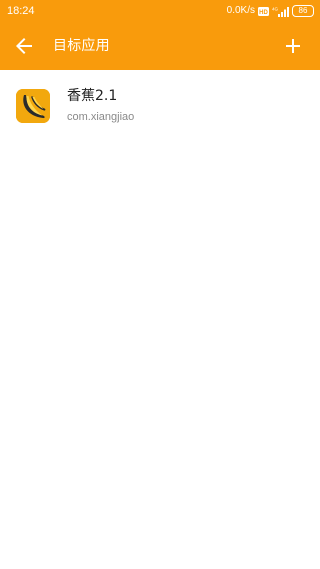  I want to click on network-speed: 0.0K/s, so click(240, 10).